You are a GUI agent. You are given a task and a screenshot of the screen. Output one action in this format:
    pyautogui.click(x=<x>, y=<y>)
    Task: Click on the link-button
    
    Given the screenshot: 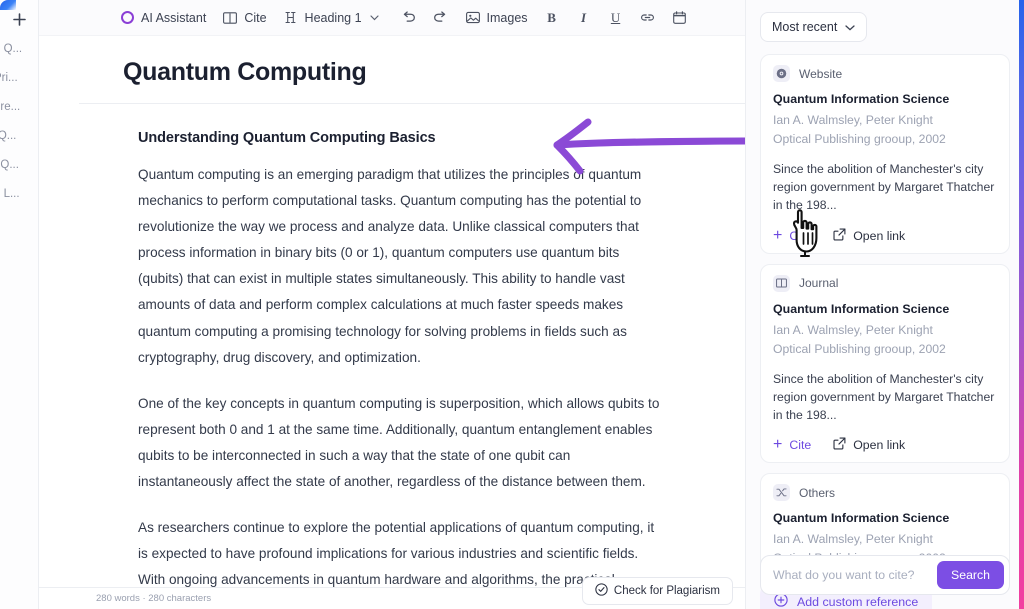 What is the action you would take?
    pyautogui.click(x=648, y=18)
    